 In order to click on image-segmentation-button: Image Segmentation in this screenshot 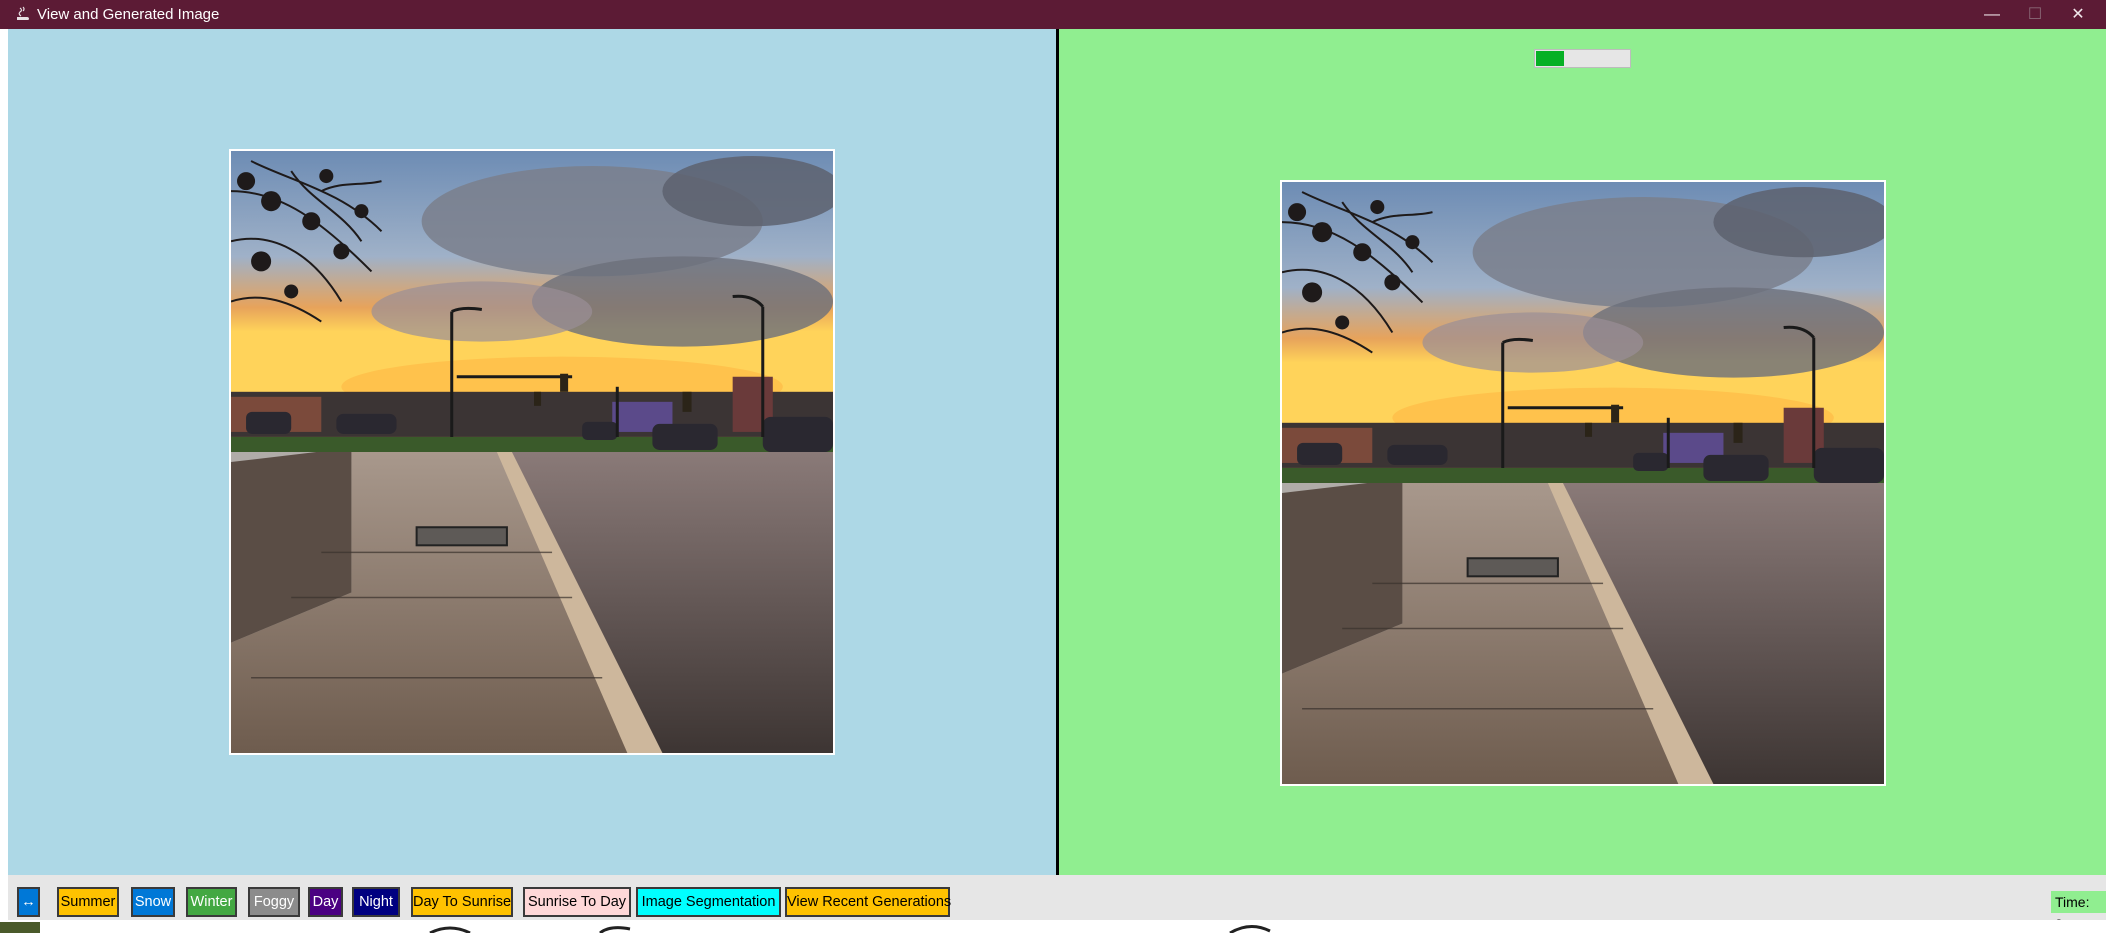, I will do `click(708, 902)`.